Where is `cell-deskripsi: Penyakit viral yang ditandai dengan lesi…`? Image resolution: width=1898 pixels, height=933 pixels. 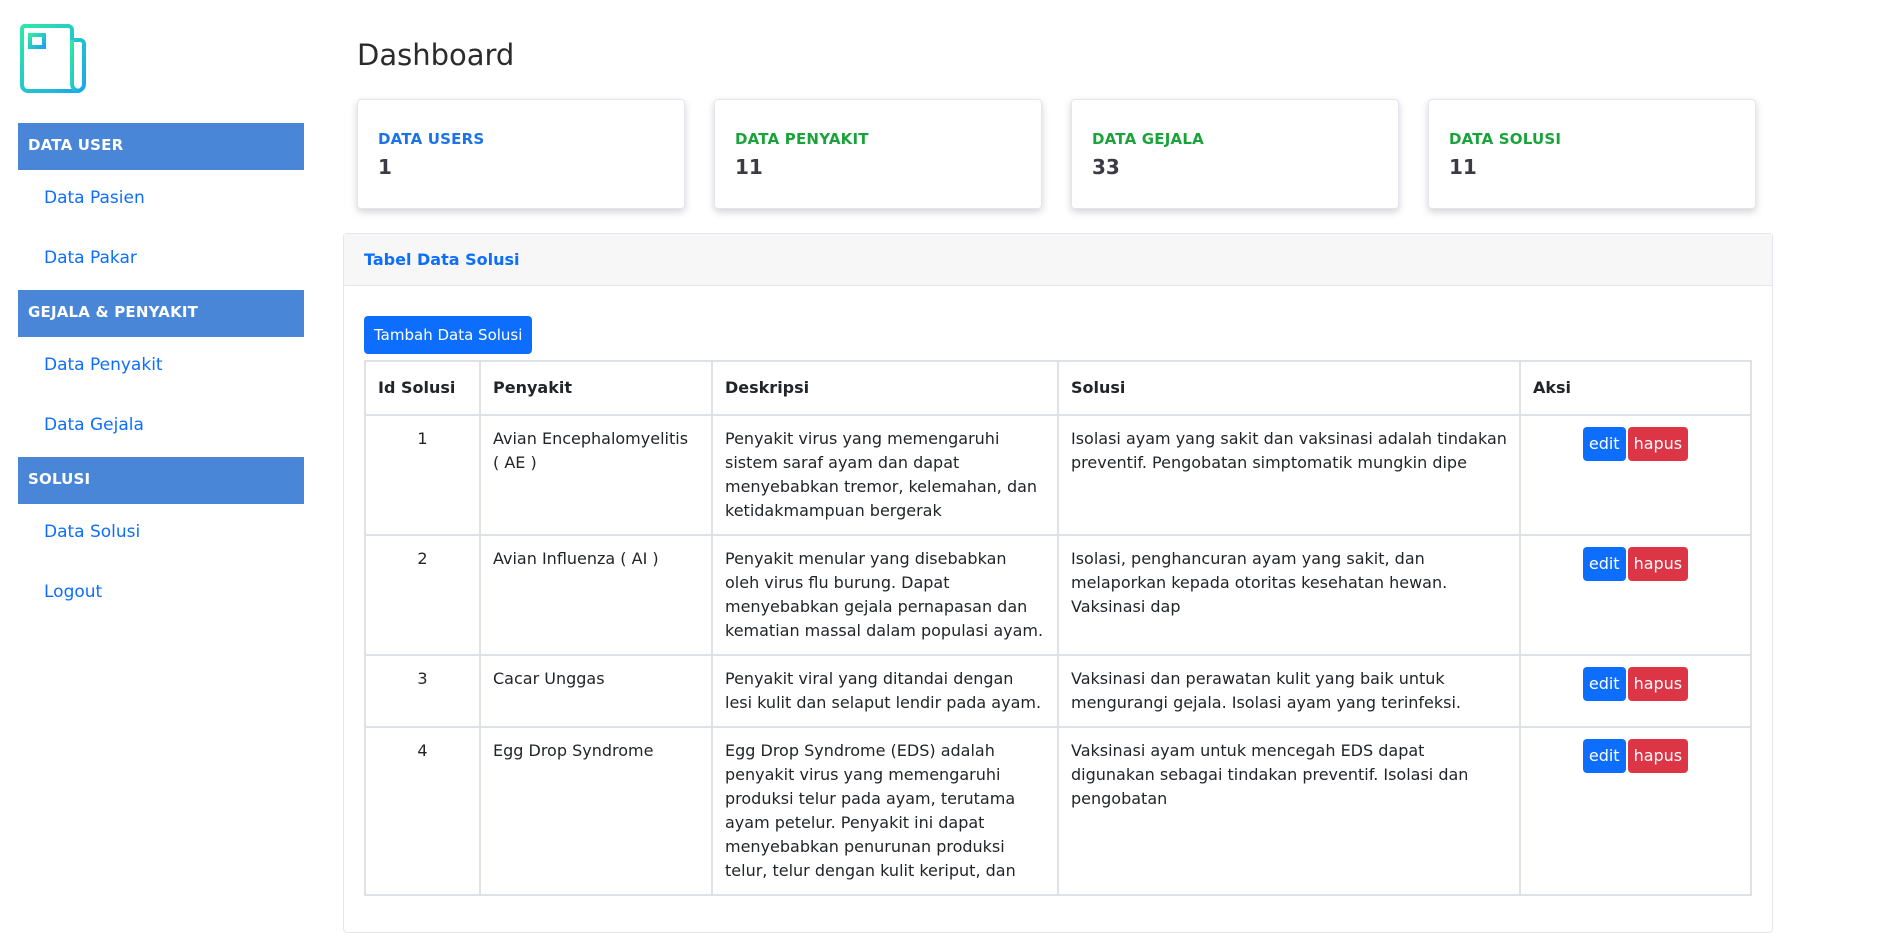
cell-deskripsi: Penyakit viral yang ditandai dengan lesi… is located at coordinates (885, 691).